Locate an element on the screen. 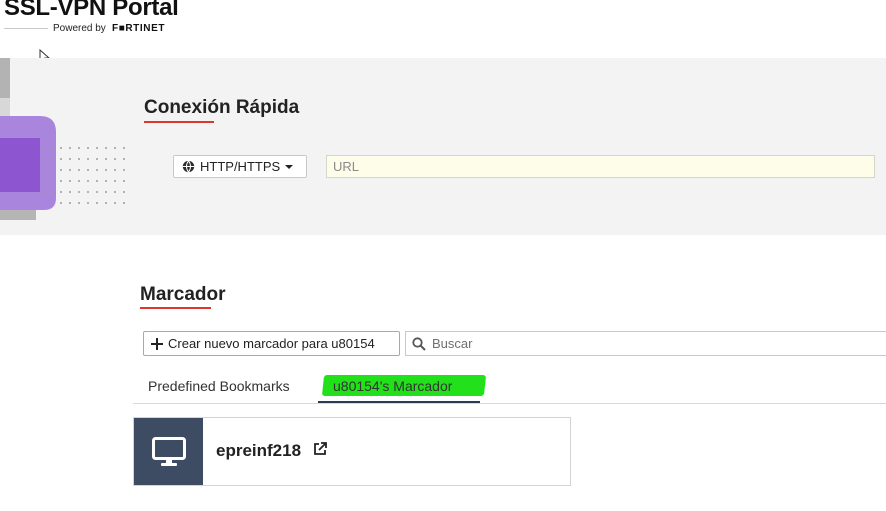 The width and height of the screenshot is (886, 511). create-bookmark-label: Crear nuevo marcador para u80154 is located at coordinates (271, 343).